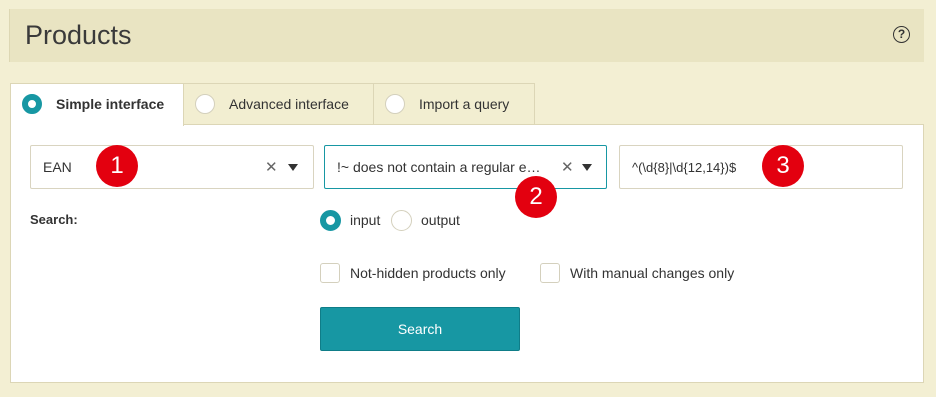 This screenshot has width=936, height=397. What do you see at coordinates (110, 104) in the screenshot?
I see `tab-label: Simple interface` at bounding box center [110, 104].